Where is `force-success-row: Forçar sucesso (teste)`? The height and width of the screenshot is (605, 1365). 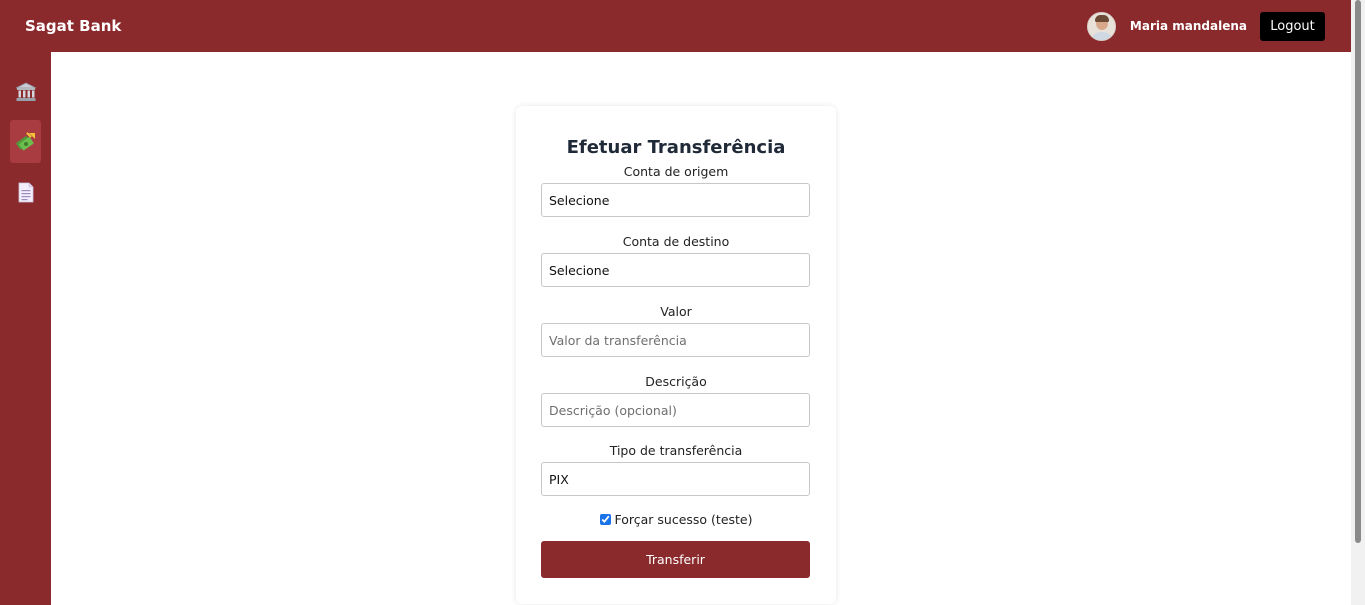 force-success-row: Forçar sucesso (teste) is located at coordinates (676, 519).